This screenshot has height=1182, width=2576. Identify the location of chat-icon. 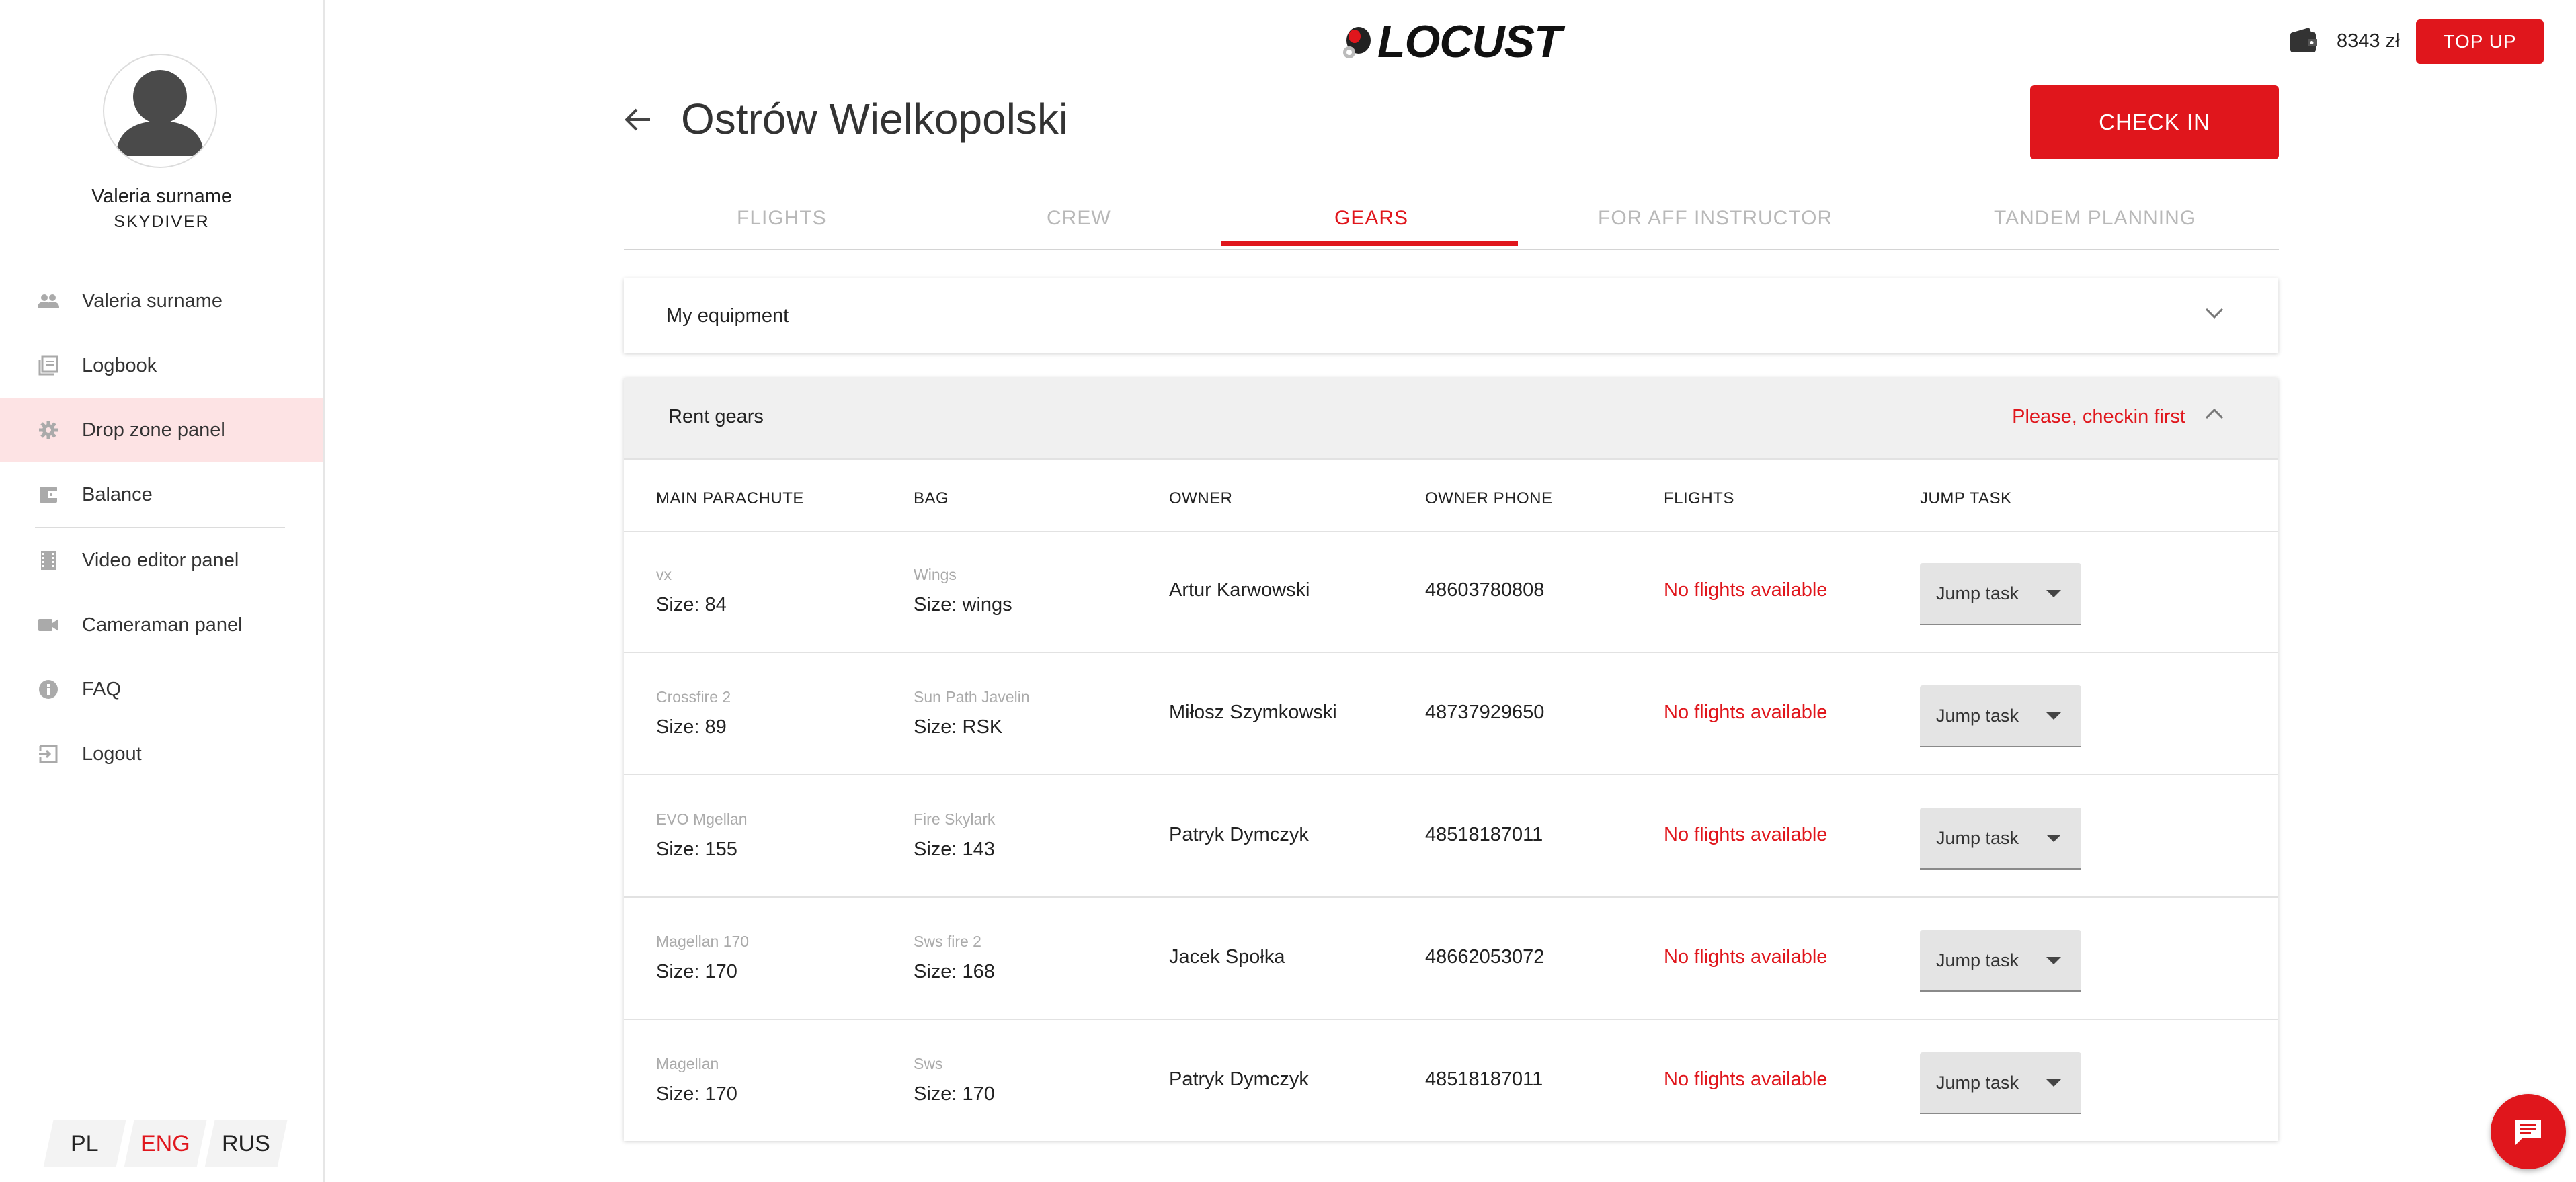
(2528, 1132).